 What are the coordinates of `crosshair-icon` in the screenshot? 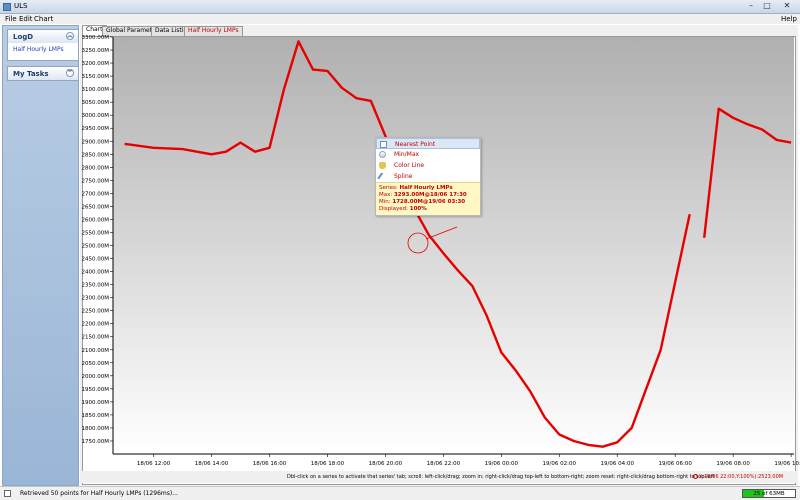 It's located at (695, 476).